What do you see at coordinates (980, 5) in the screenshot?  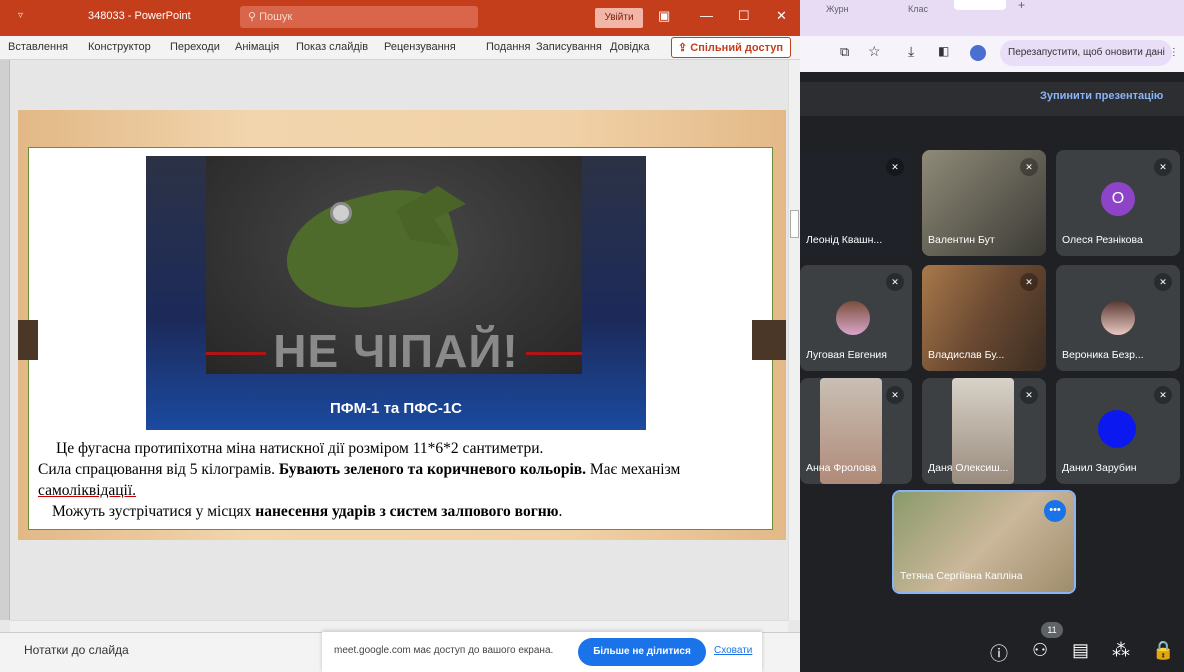 I see `tab-meet-active` at bounding box center [980, 5].